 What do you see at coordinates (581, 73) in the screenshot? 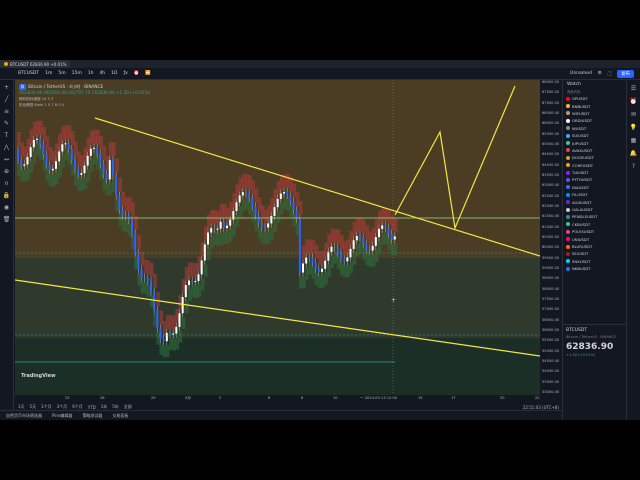
I see `layout-name: Unnamed` at bounding box center [581, 73].